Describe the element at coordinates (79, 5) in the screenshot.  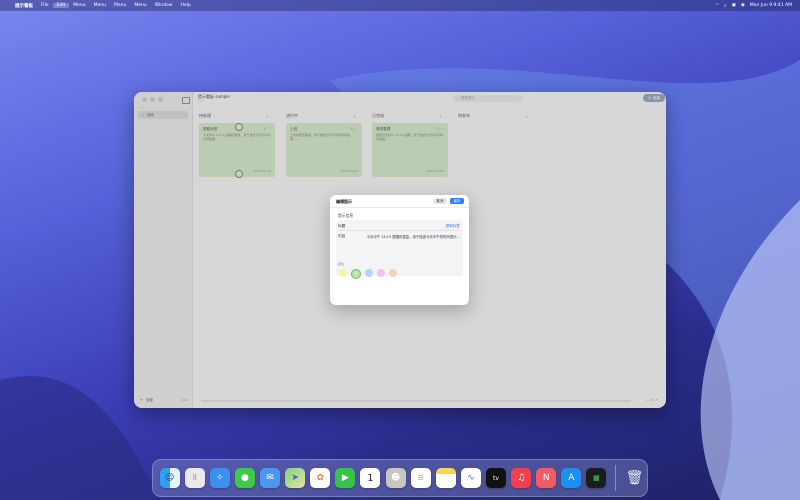
I see `menu-3: Menu` at that location.